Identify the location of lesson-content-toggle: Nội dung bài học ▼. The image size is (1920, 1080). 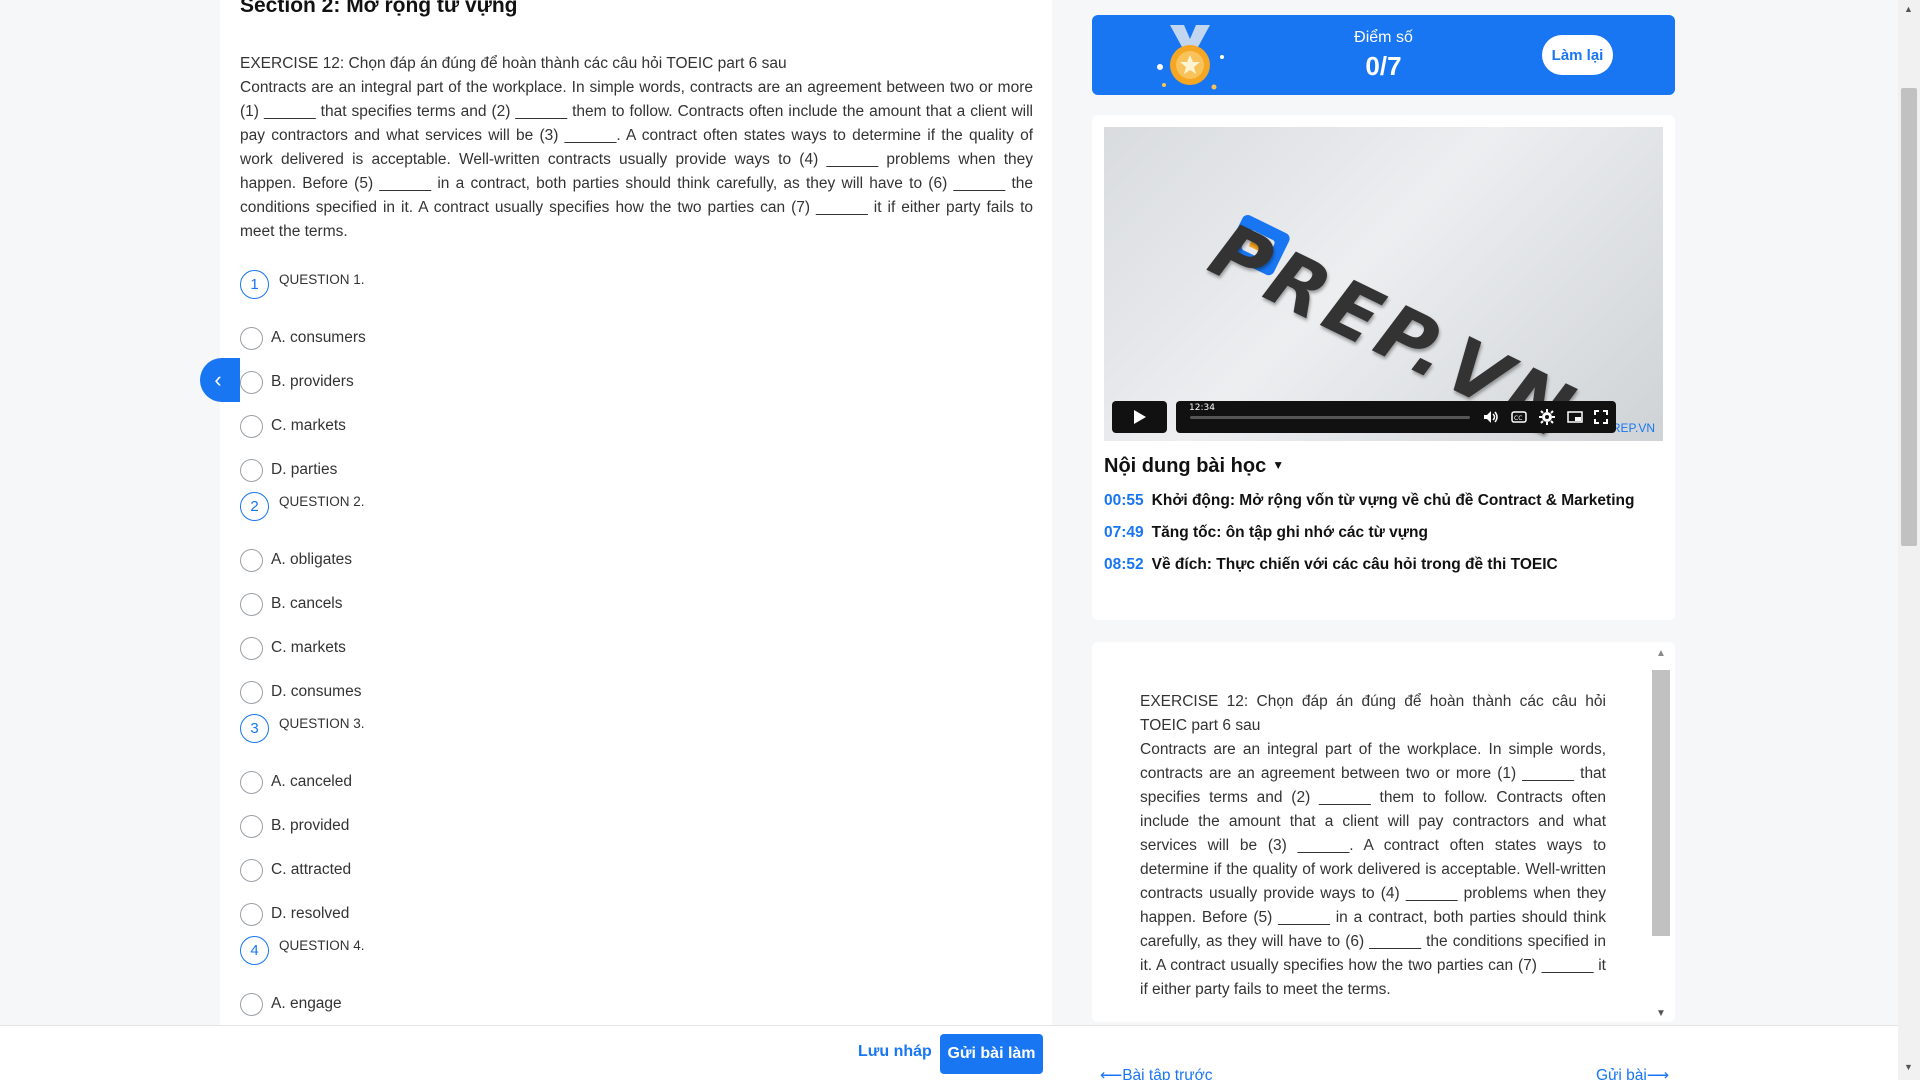
(1194, 466).